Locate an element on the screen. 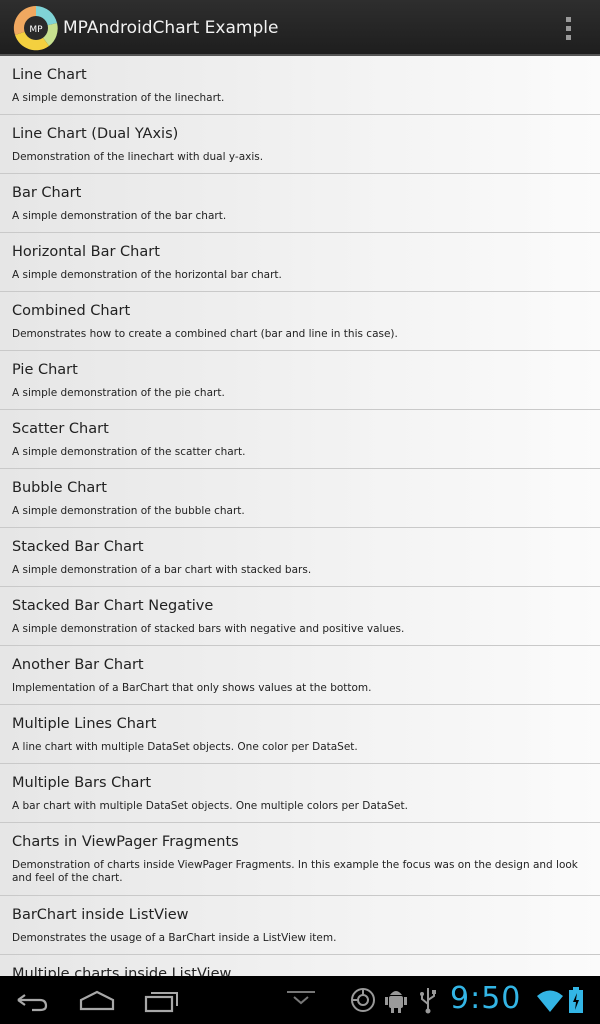  item-title: Another Bar Chart is located at coordinates (78, 665).